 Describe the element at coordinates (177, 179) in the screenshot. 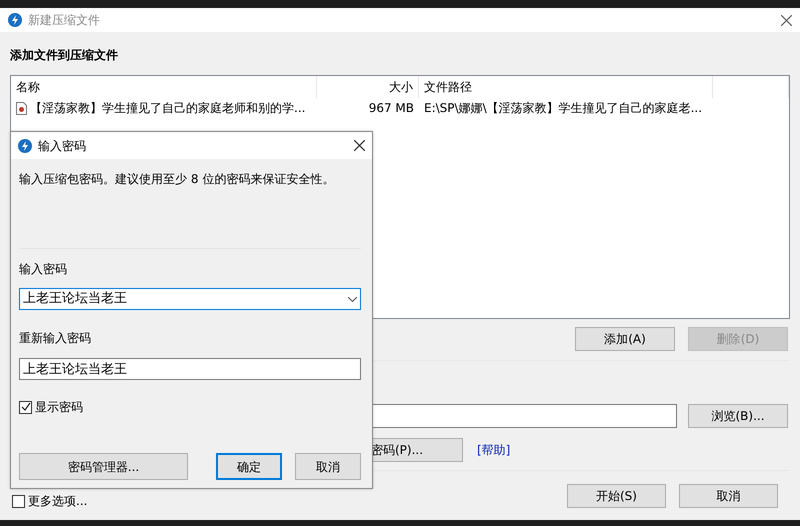

I see `dialog-message: 输入压缩包密码。建议使用至少 8 位的密码来保证安全性。` at that location.